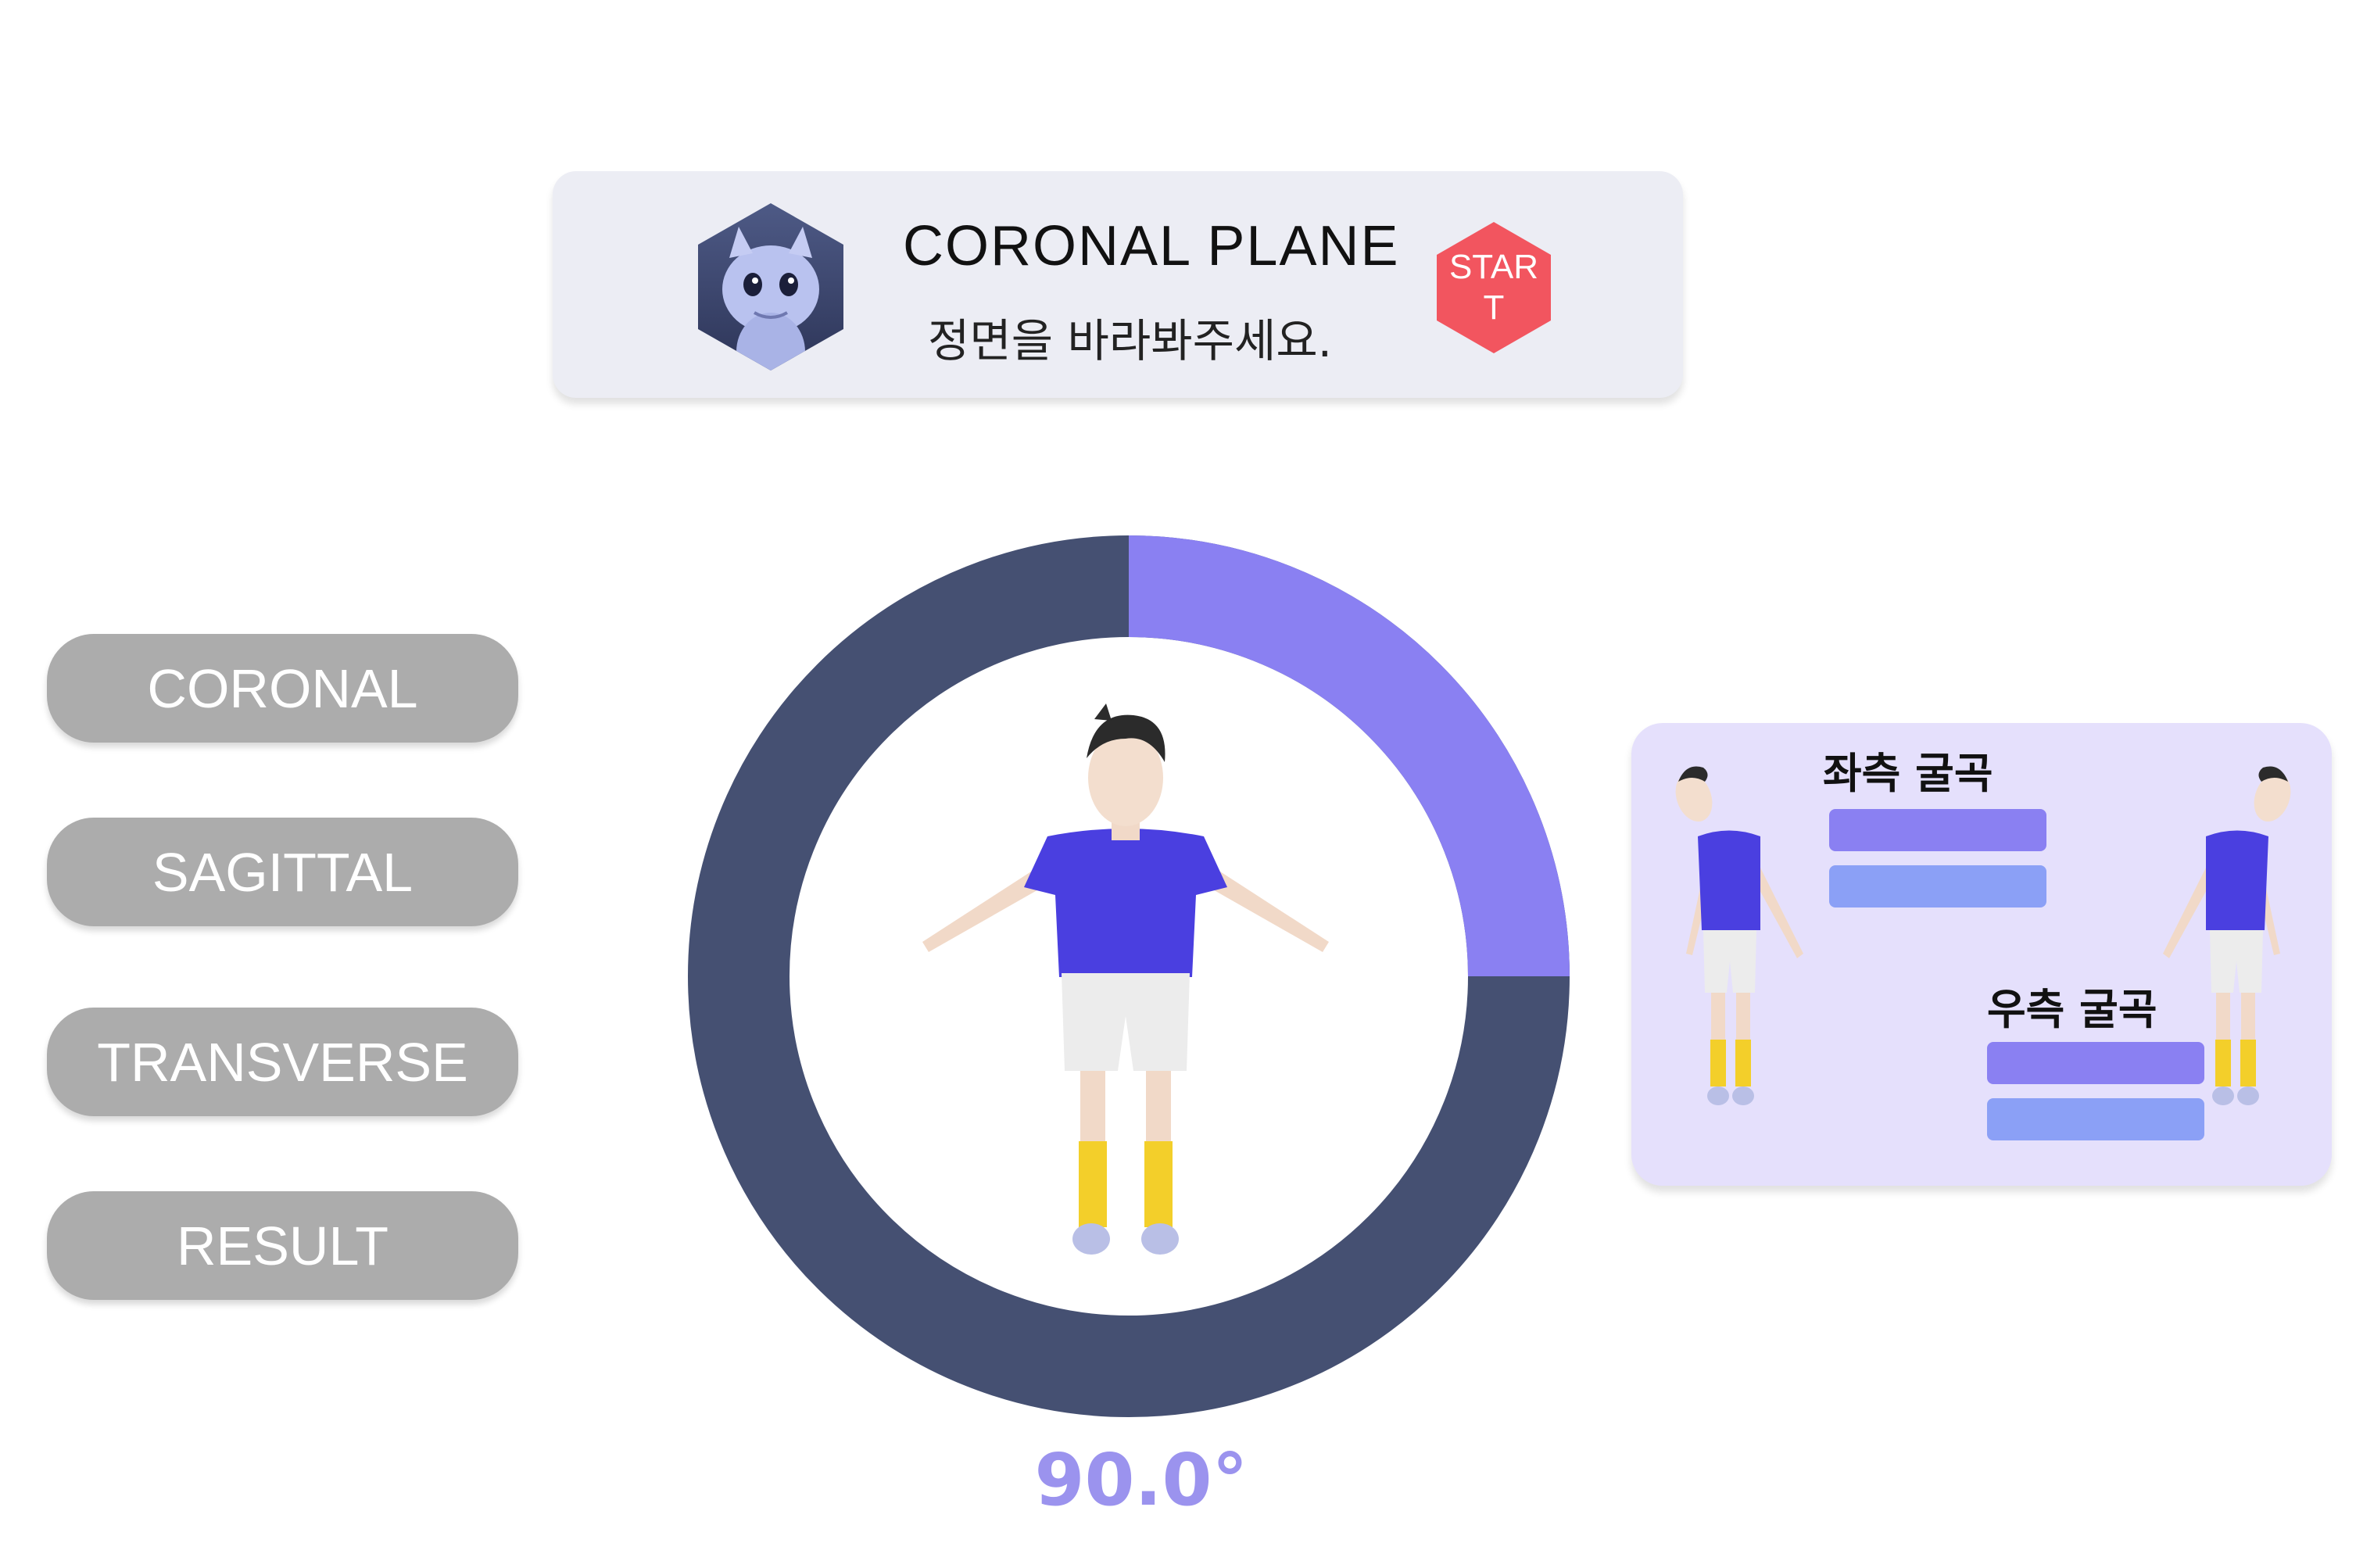 The height and width of the screenshot is (1568, 2356). I want to click on angle-value: 90.0°, so click(1141, 1480).